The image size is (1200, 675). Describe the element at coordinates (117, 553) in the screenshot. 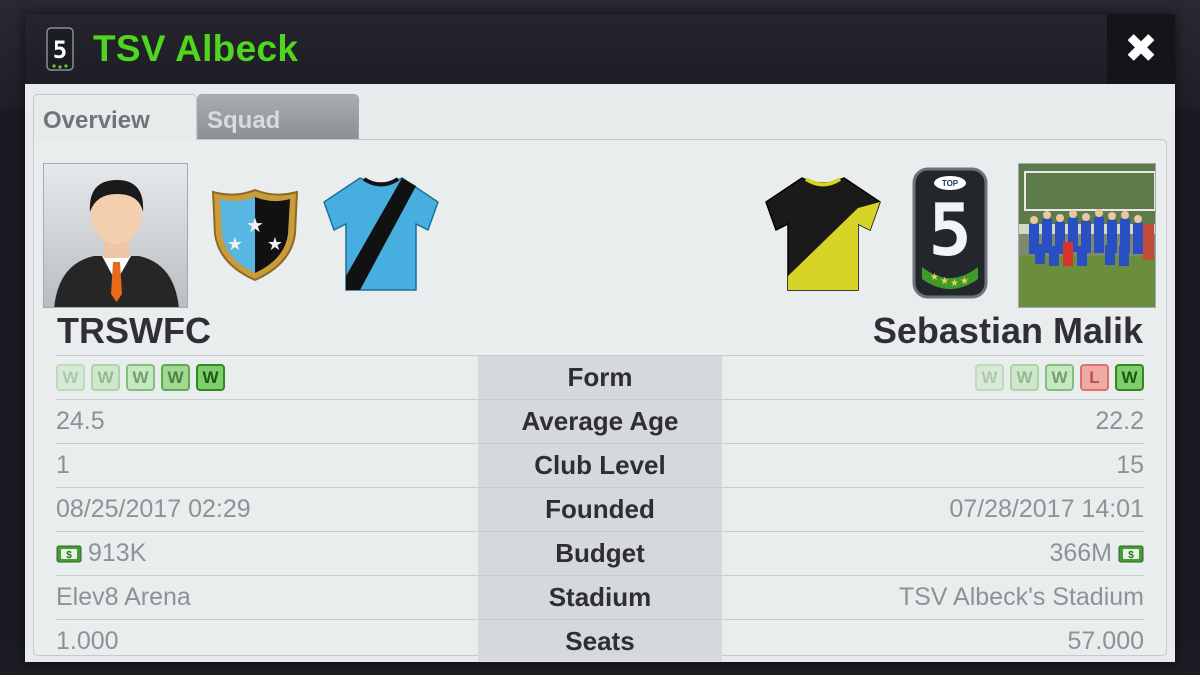

I see `left-budget: 913K` at that location.